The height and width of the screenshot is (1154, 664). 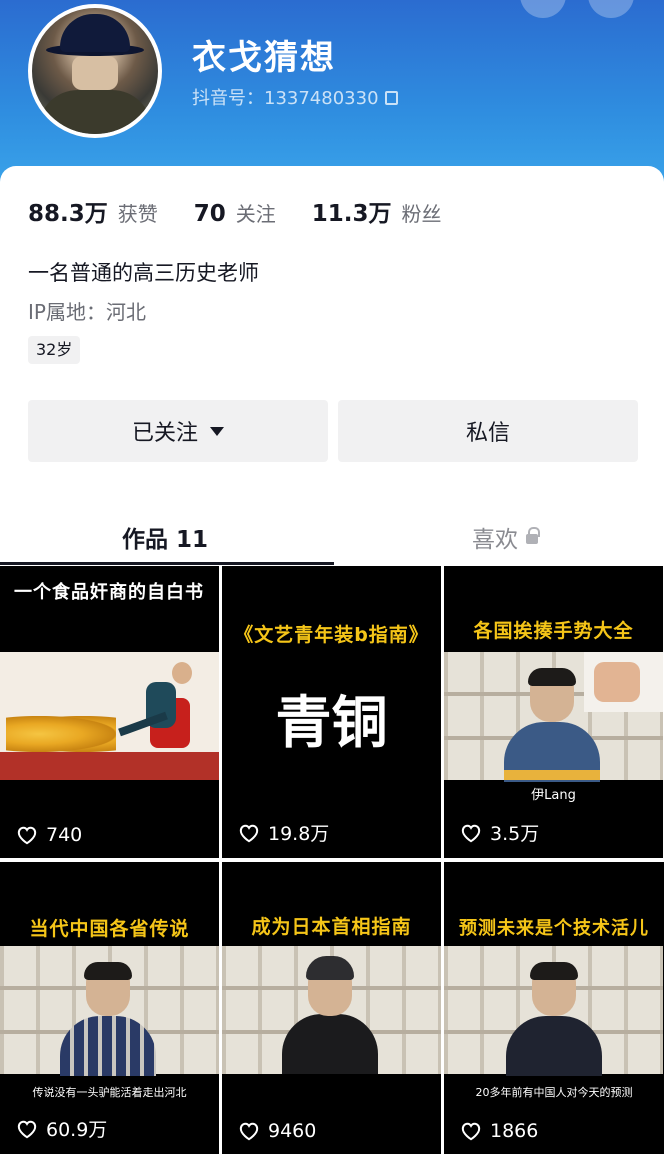 I want to click on video-likes-count: 9460, so click(x=292, y=1131).